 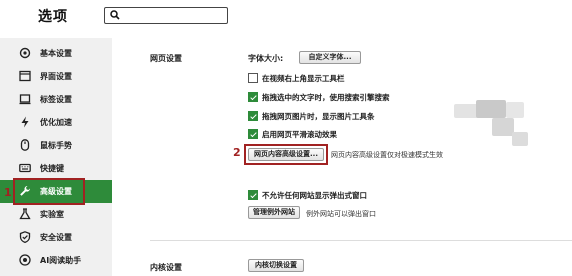 I want to click on option-block-popups: 不允许任何网站显示弹出式窗口, so click(x=348, y=195).